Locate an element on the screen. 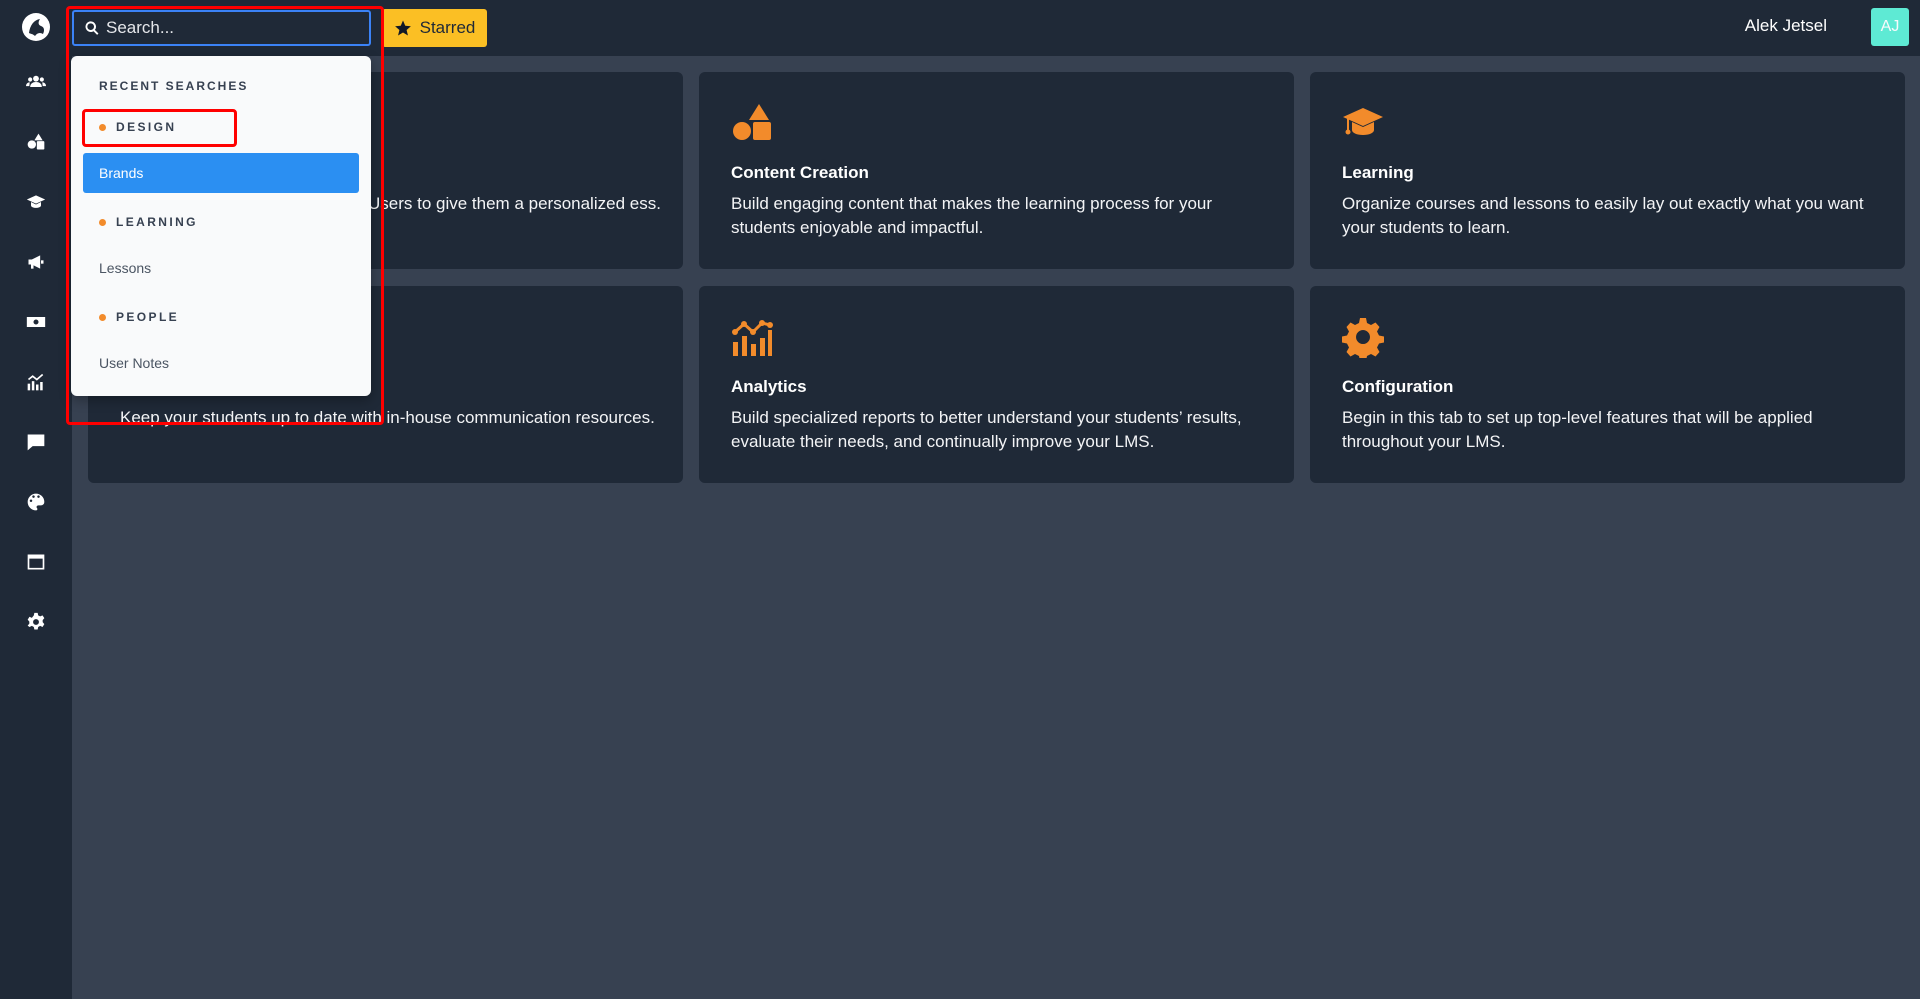  search-input is located at coordinates (231, 28).